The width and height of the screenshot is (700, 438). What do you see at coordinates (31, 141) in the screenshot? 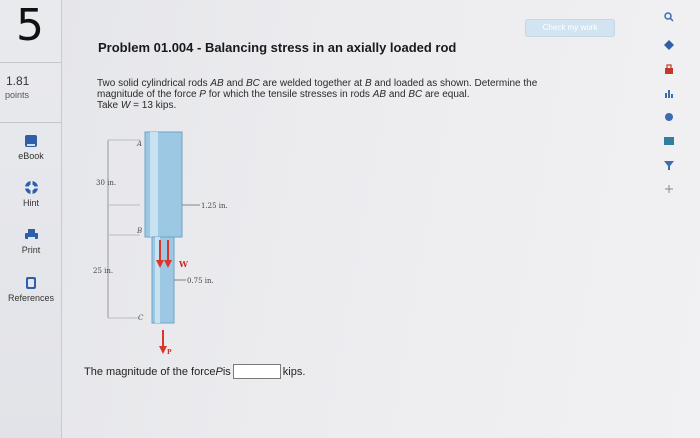
I see `ebook-icon` at bounding box center [31, 141].